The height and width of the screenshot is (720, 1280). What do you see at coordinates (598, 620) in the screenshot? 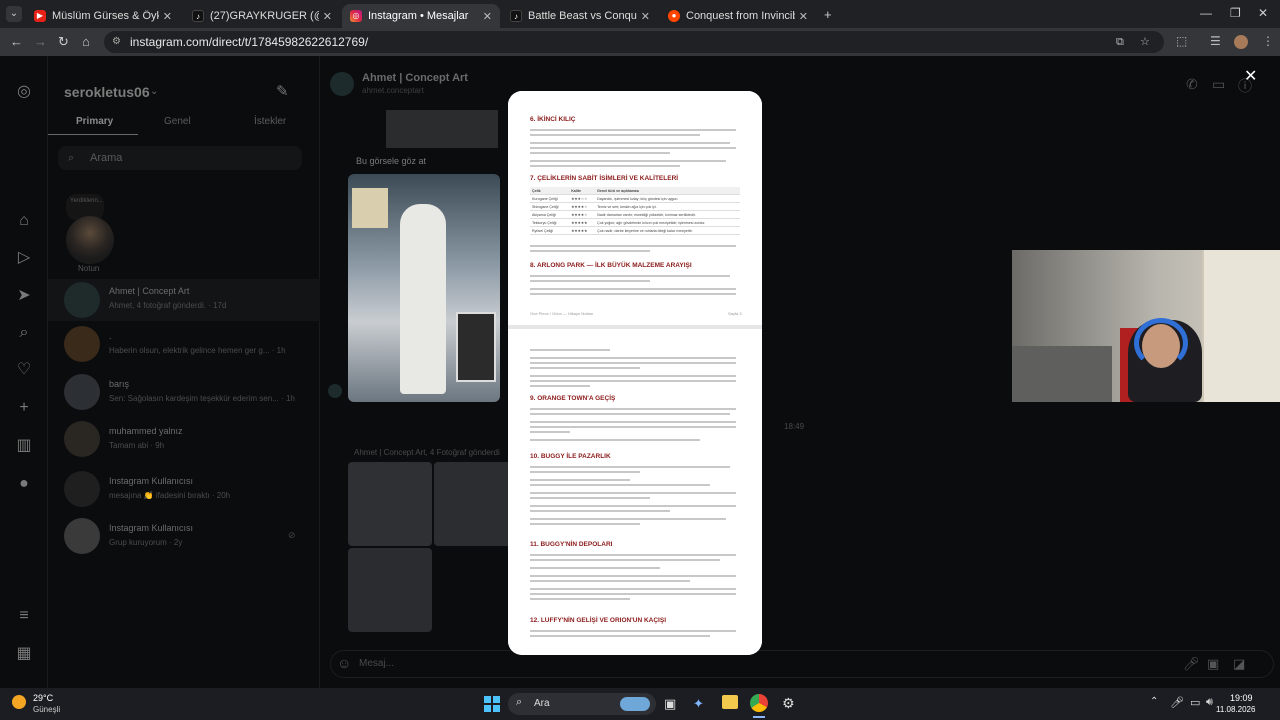
I see `section-heading: 12. LUFFY'NİN GELİŞİ VE ORION'UN KAÇIŞI` at bounding box center [598, 620].